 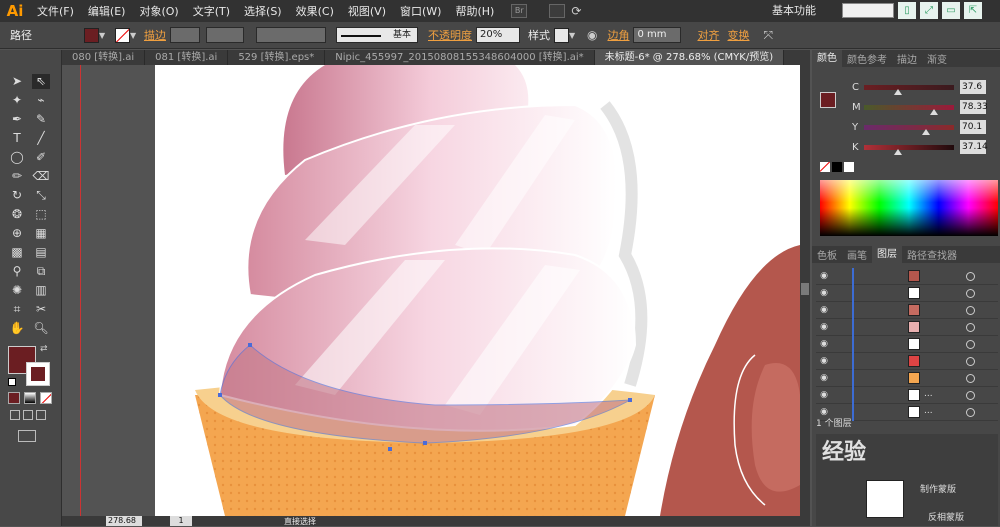 I want to click on scrollbar-thumb, so click(x=805, y=289).